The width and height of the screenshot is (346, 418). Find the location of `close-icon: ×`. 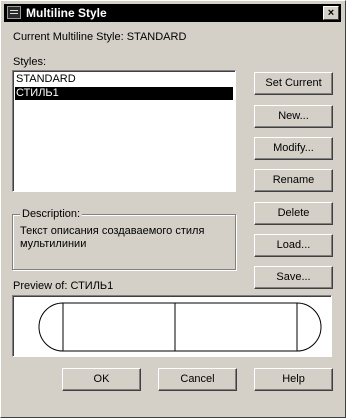

close-icon: × is located at coordinates (331, 13).